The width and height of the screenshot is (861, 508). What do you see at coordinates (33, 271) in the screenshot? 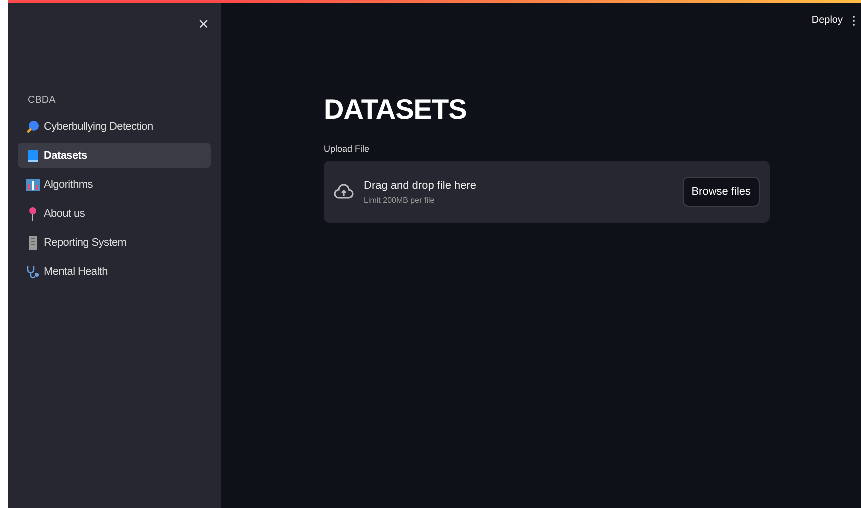
I see `stethoscope-icon` at bounding box center [33, 271].